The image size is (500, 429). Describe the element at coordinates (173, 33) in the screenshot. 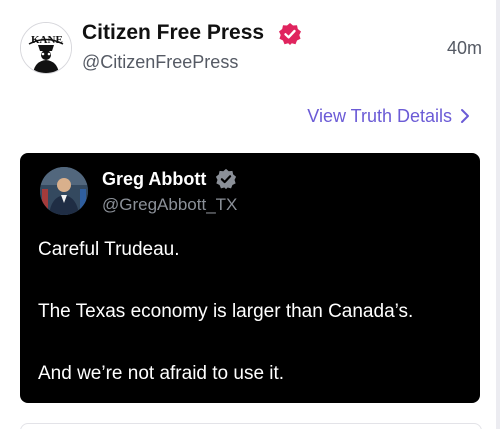

I see `author-name: Citizen Free Press` at that location.